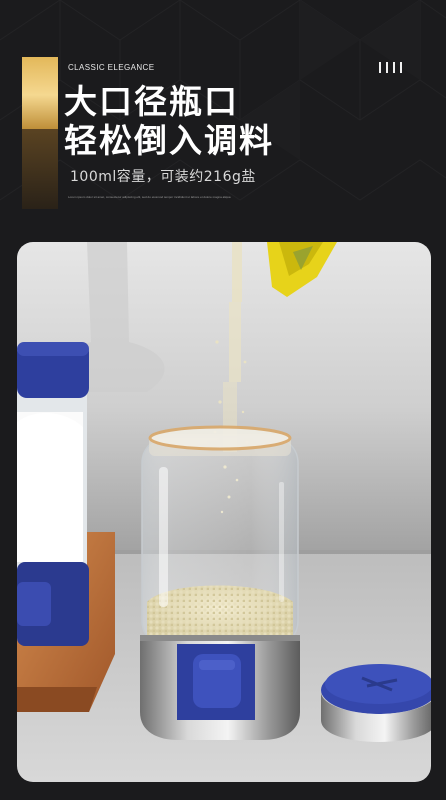 This screenshot has width=446, height=800. Describe the element at coordinates (169, 140) in the screenshot. I see `headline-line-2: 轻松倒入调料` at that location.